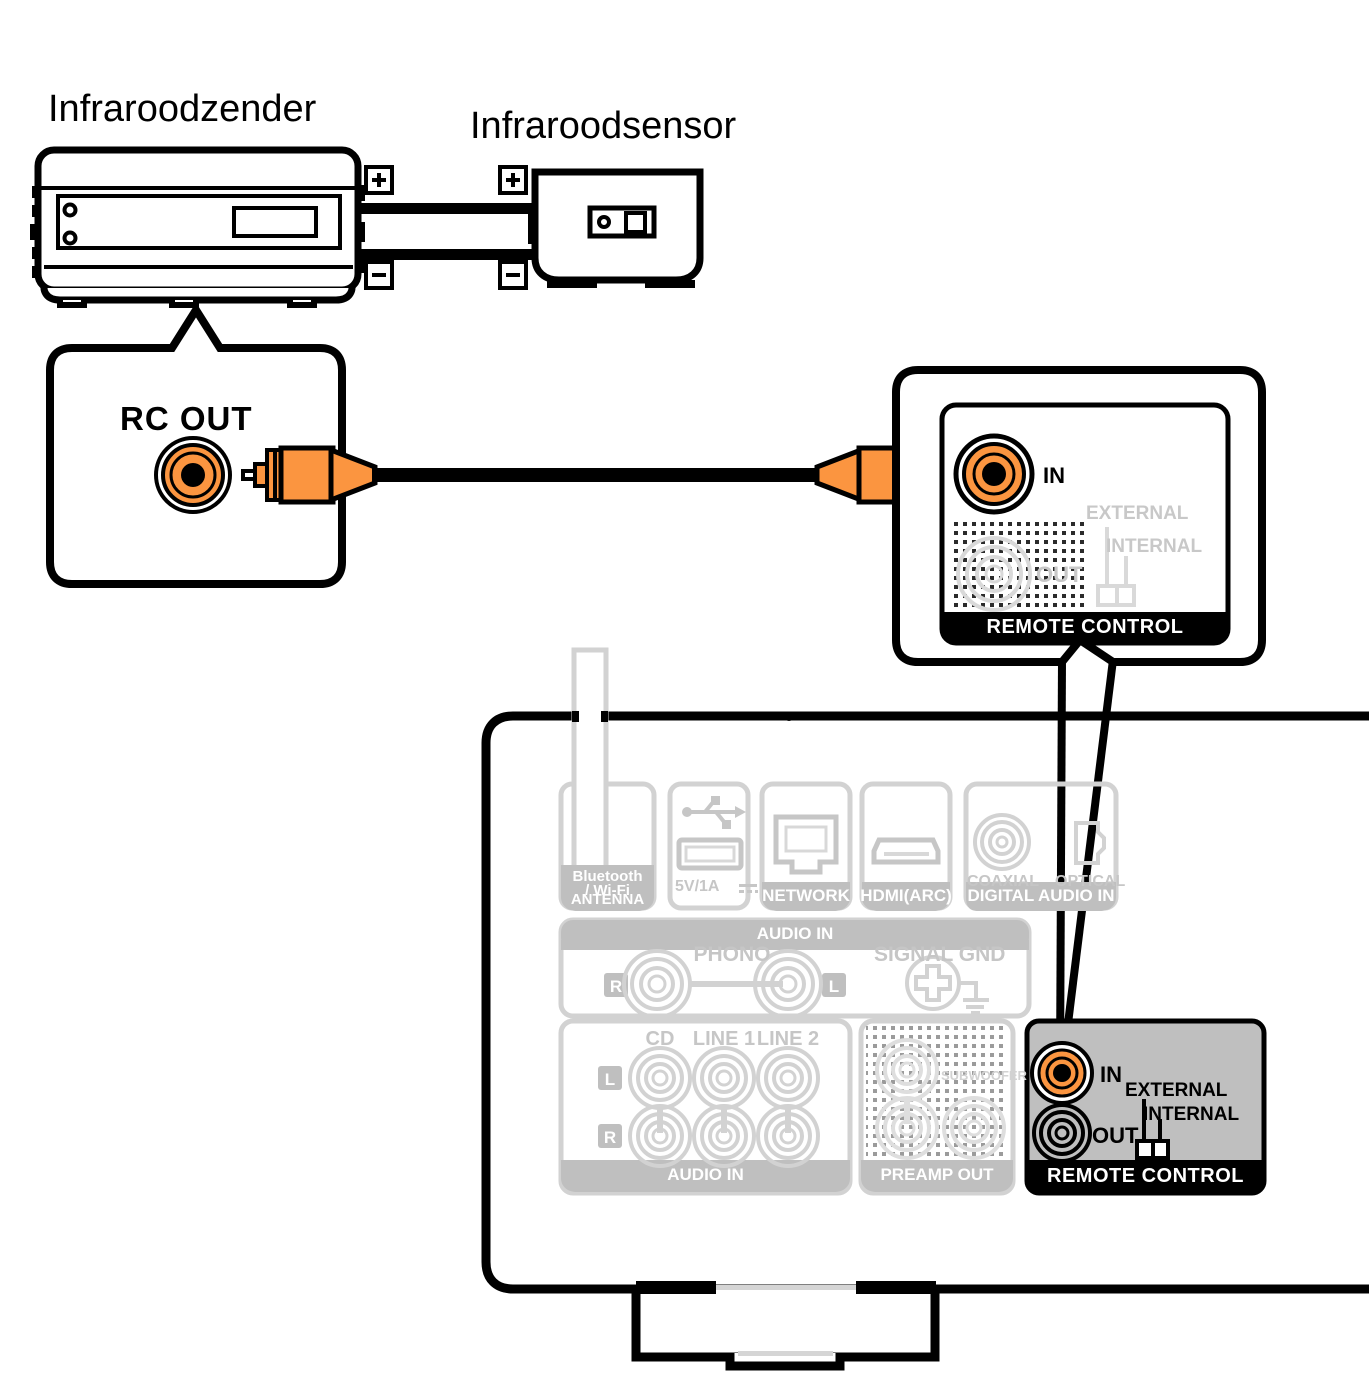  I want to click on ir-transmitter-device, so click(197, 227).